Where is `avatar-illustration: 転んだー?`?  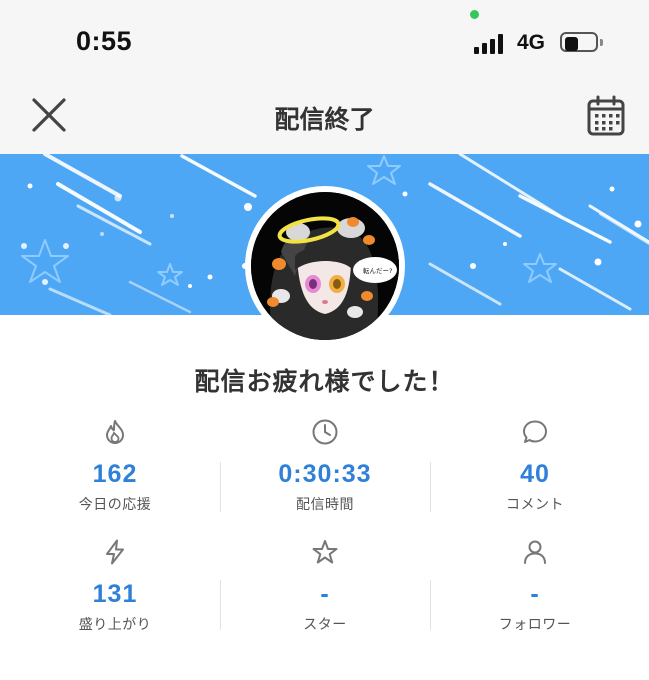
avatar-illustration: 転んだー? is located at coordinates (325, 266).